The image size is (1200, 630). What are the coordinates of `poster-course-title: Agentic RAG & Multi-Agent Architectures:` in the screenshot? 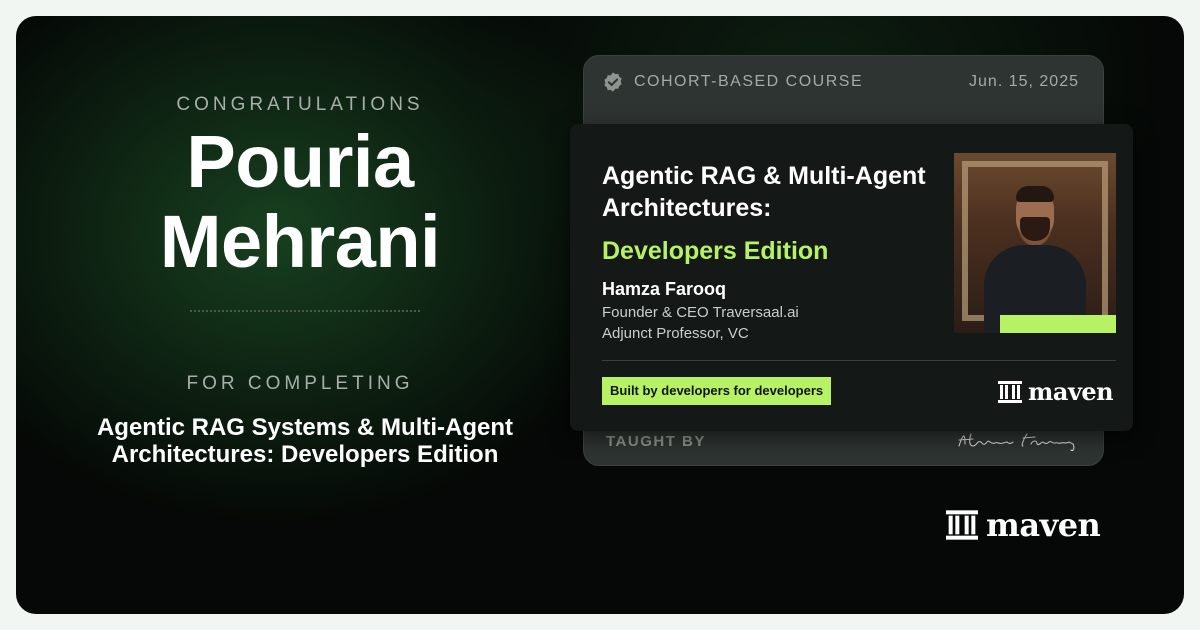 It's located at (764, 192).